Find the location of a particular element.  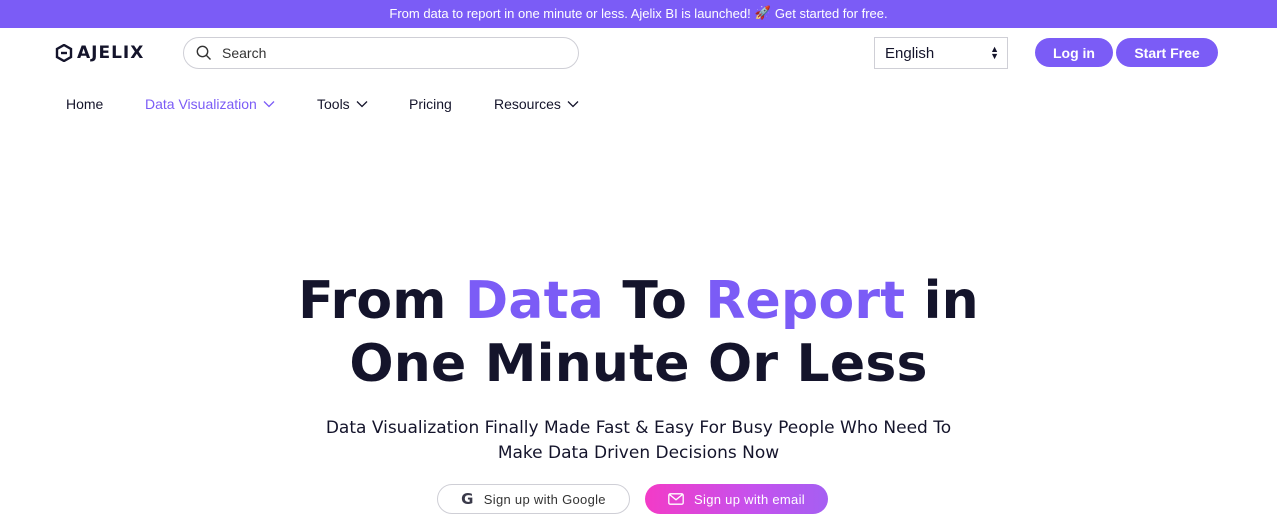

mail-icon is located at coordinates (676, 499).